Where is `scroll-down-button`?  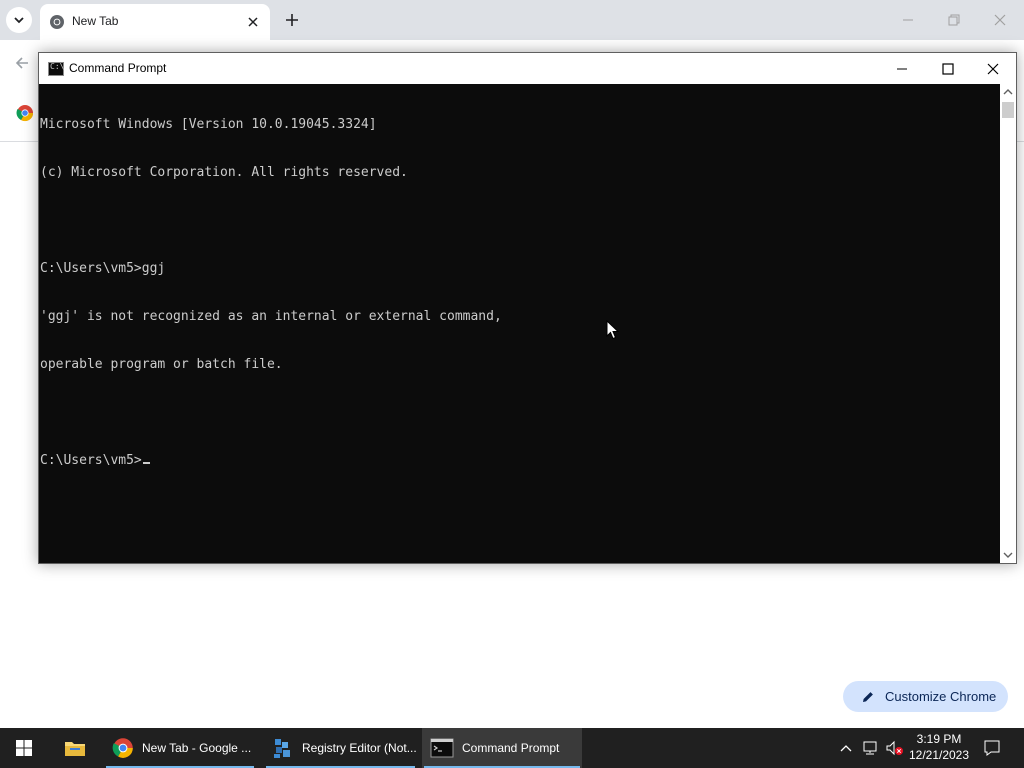
scroll-down-button is located at coordinates (1008, 555).